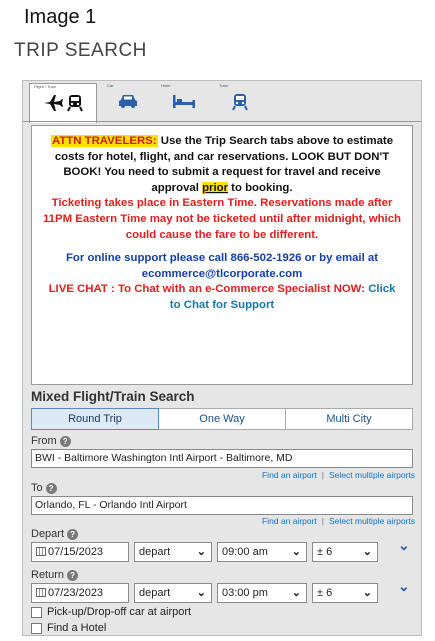 This screenshot has width=435, height=641. I want to click on car-icon, so click(128, 103).